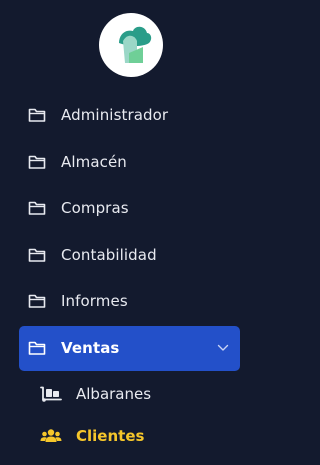  What do you see at coordinates (131, 208) in the screenshot?
I see `sidebar-item-compras: Compras` at bounding box center [131, 208].